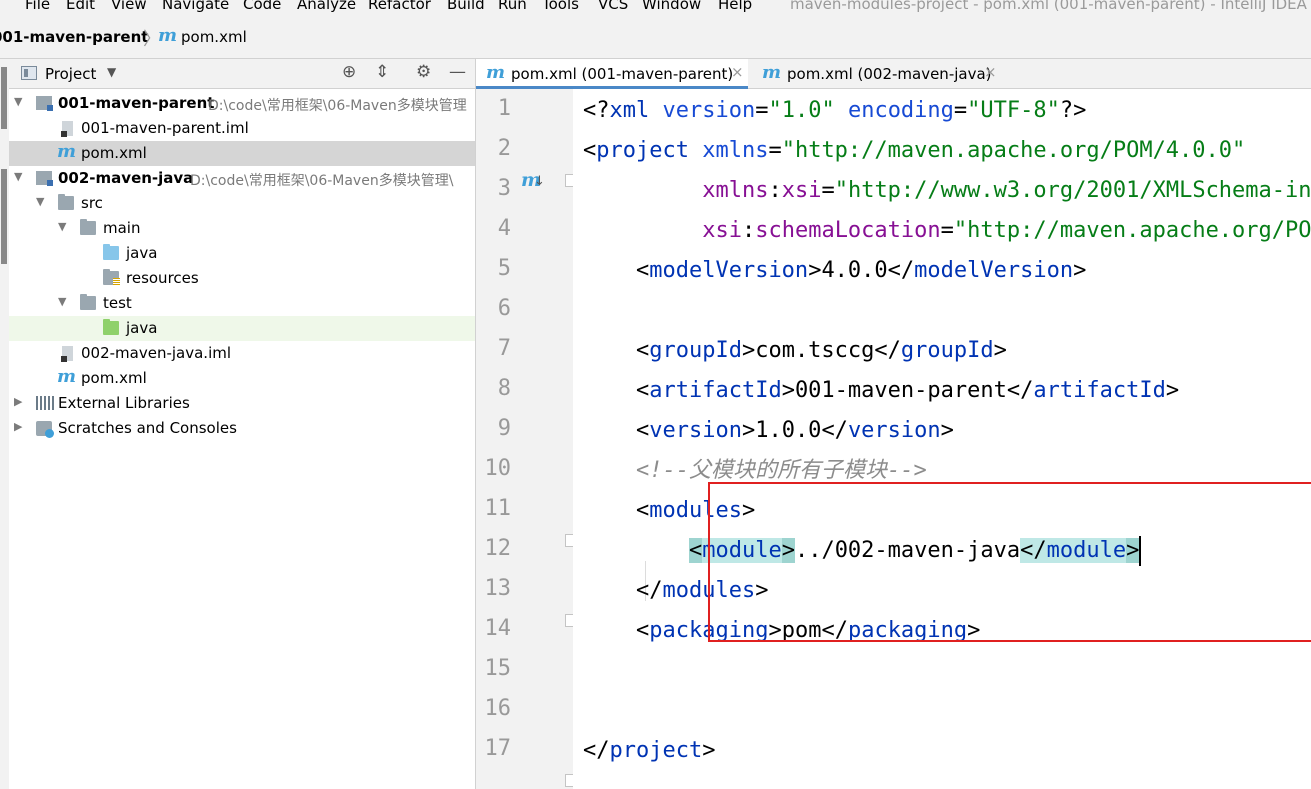 The image size is (1311, 789). What do you see at coordinates (114, 378) in the screenshot?
I see `tree-item-label: pom.xml` at bounding box center [114, 378].